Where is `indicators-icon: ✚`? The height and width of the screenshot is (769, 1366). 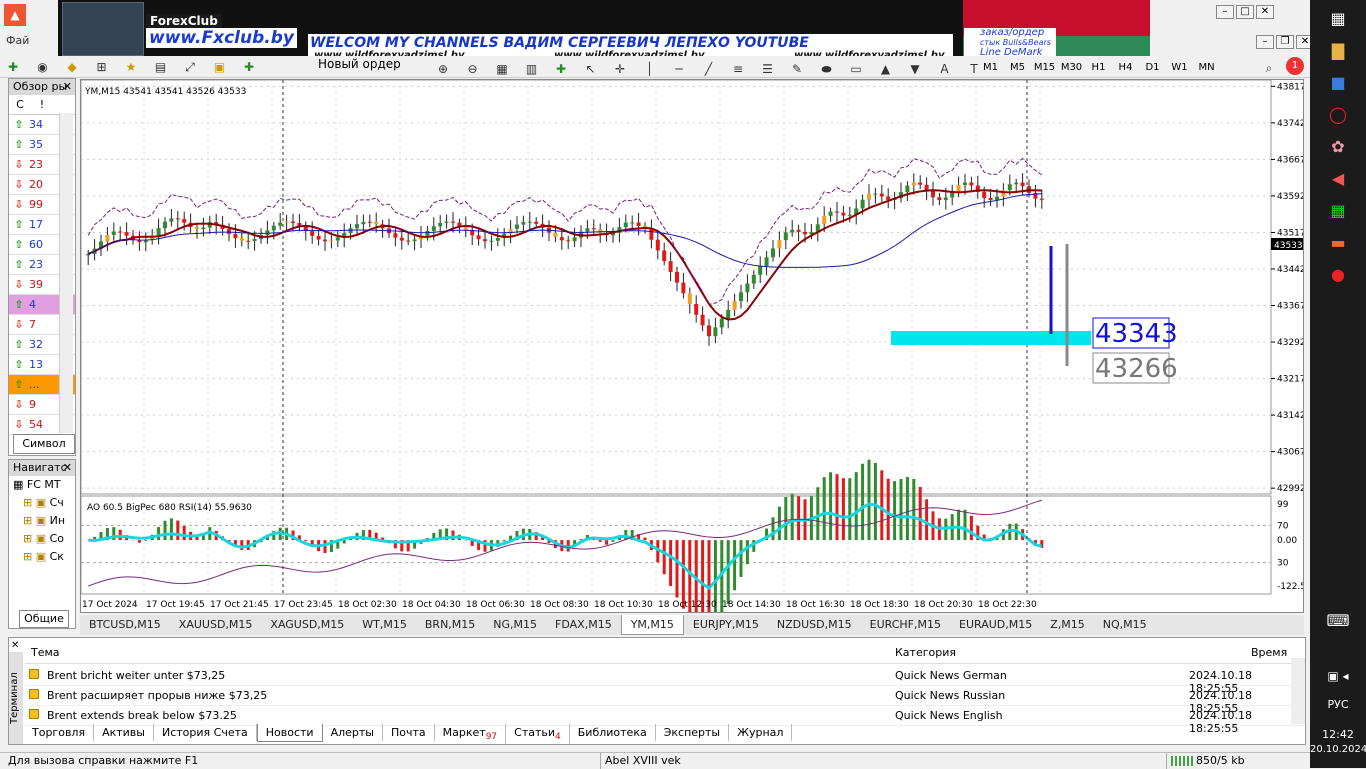 indicators-icon: ✚ is located at coordinates (561, 69).